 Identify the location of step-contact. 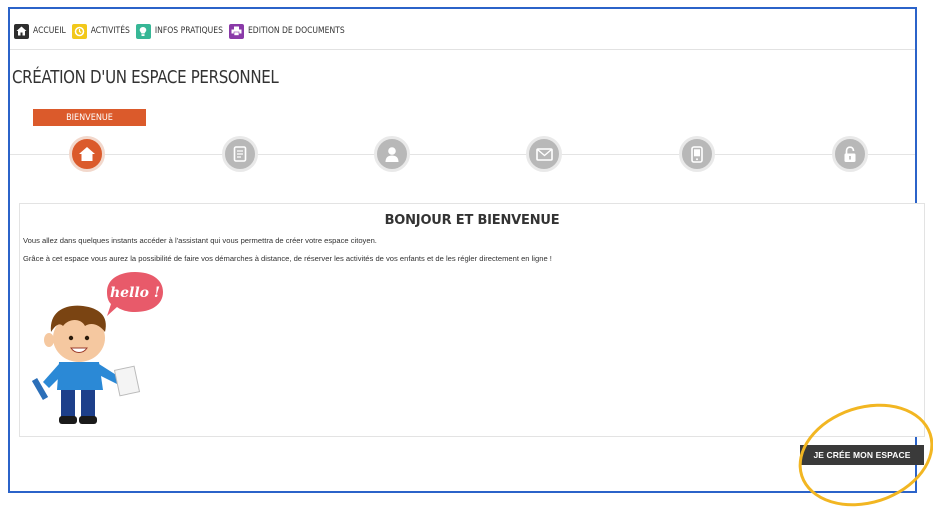
(544, 154).